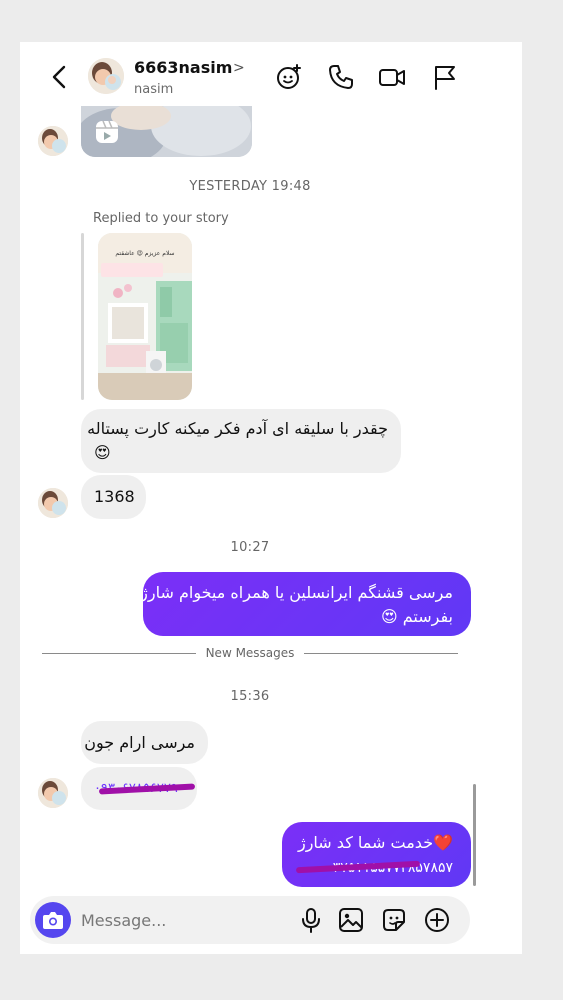 The width and height of the screenshot is (563, 1000). I want to click on gallery-button, so click(351, 920).